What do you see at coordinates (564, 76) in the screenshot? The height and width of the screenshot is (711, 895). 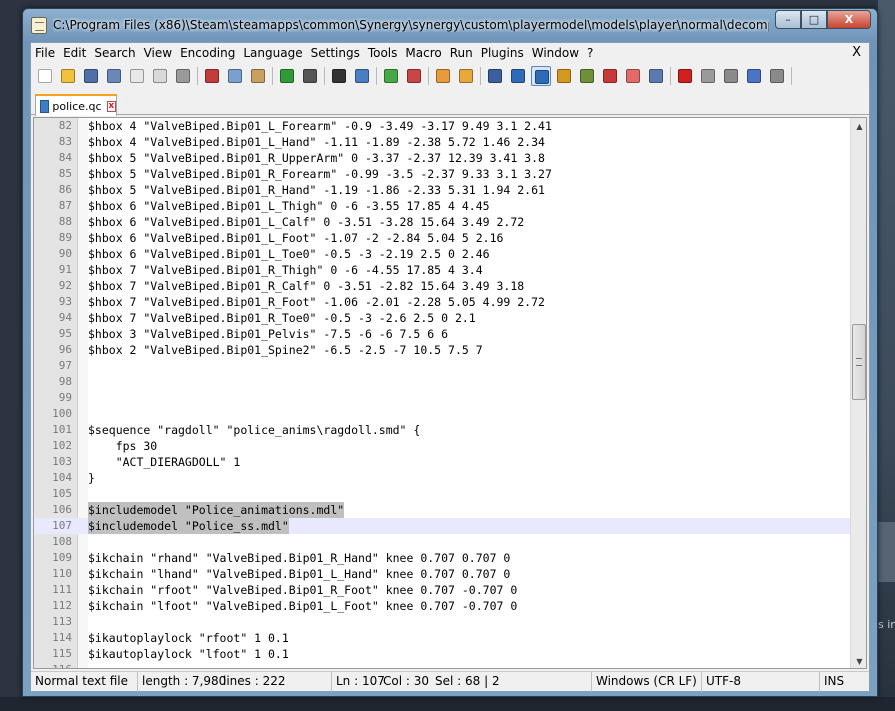 I see `user-language-button` at bounding box center [564, 76].